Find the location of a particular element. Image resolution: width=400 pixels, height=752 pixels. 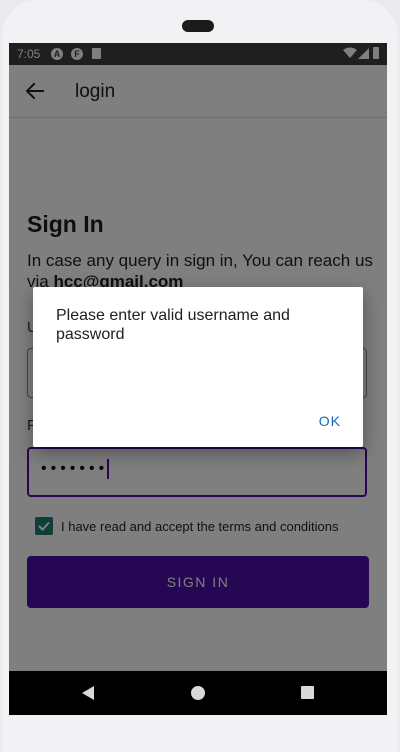

earpiece-speaker is located at coordinates (198, 26).